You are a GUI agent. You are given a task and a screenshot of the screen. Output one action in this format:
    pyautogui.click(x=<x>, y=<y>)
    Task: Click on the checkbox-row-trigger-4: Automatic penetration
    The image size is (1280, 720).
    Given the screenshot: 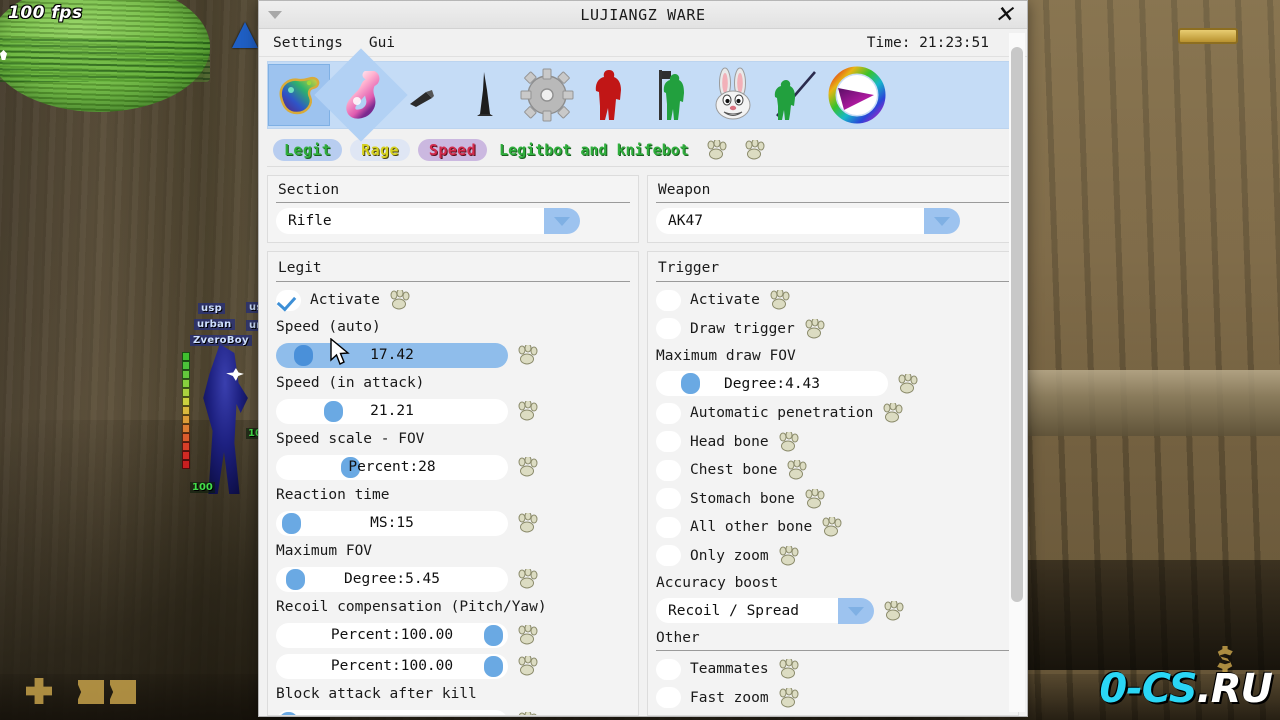 What is the action you would take?
    pyautogui.click(x=833, y=413)
    